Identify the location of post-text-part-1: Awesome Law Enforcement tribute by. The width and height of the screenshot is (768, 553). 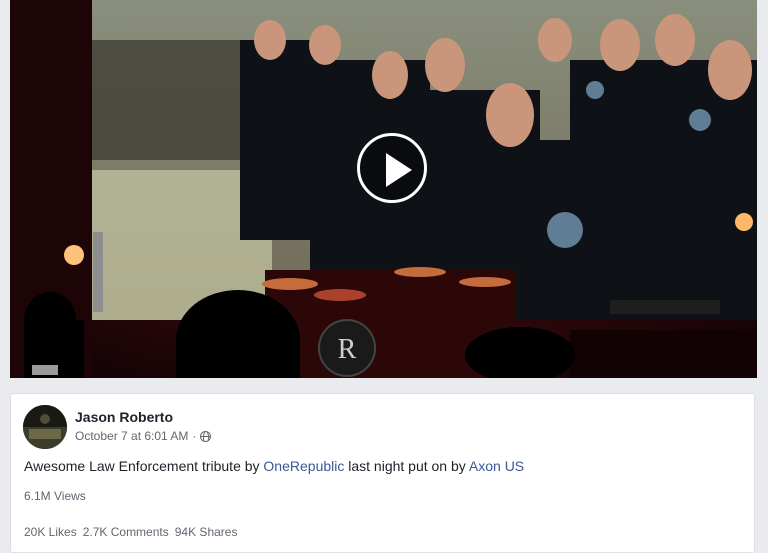
(144, 466).